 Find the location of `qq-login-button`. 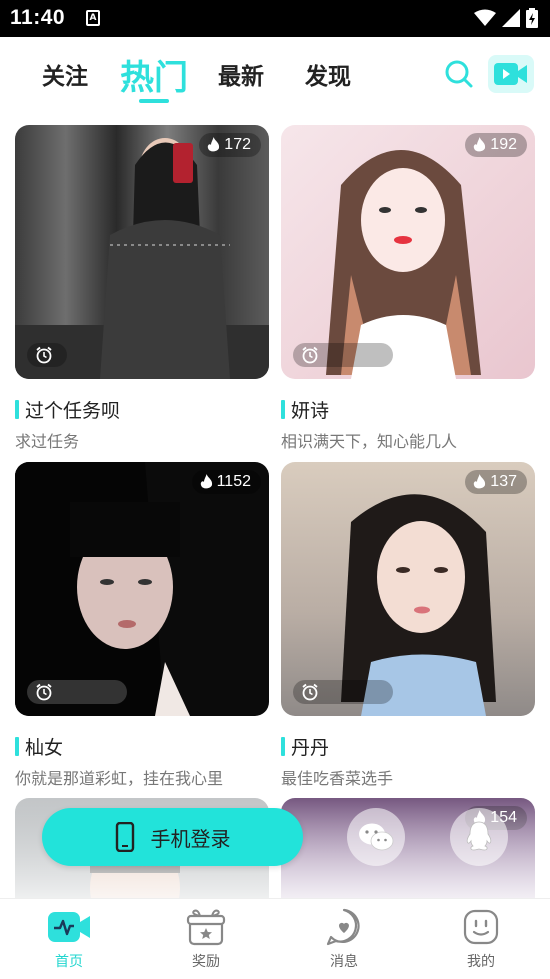

qq-login-button is located at coordinates (479, 837).